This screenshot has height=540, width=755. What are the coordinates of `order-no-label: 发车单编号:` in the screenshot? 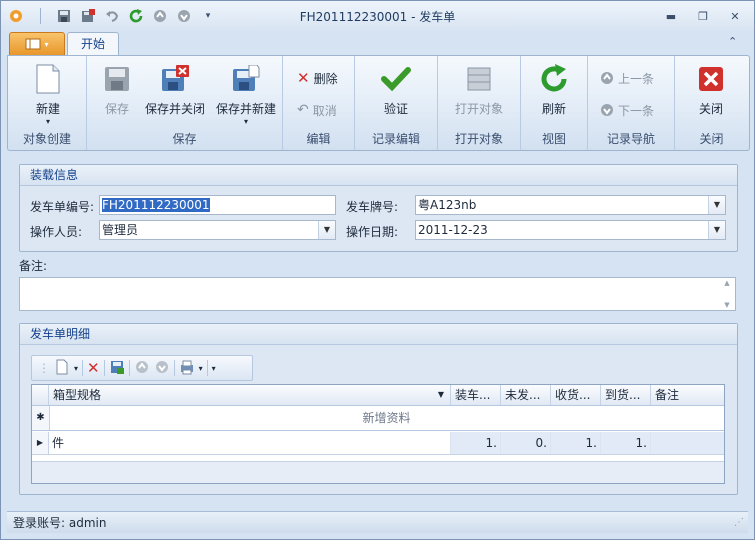 It's located at (62, 207).